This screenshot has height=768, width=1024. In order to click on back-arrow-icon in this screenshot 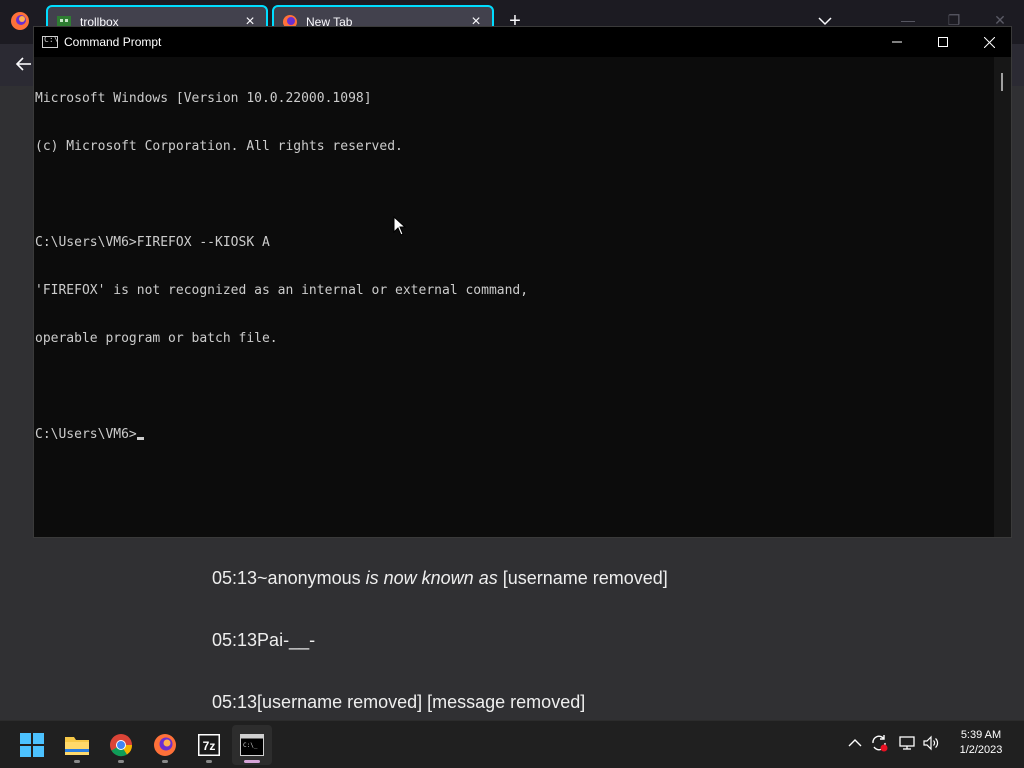, I will do `click(24, 64)`.